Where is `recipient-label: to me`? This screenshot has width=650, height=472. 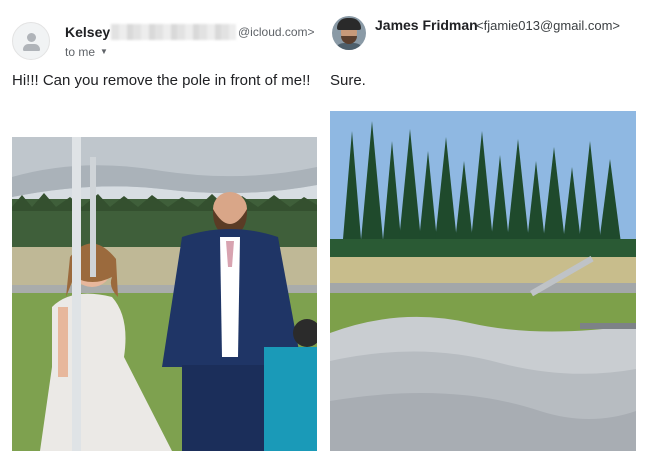 recipient-label: to me is located at coordinates (80, 52).